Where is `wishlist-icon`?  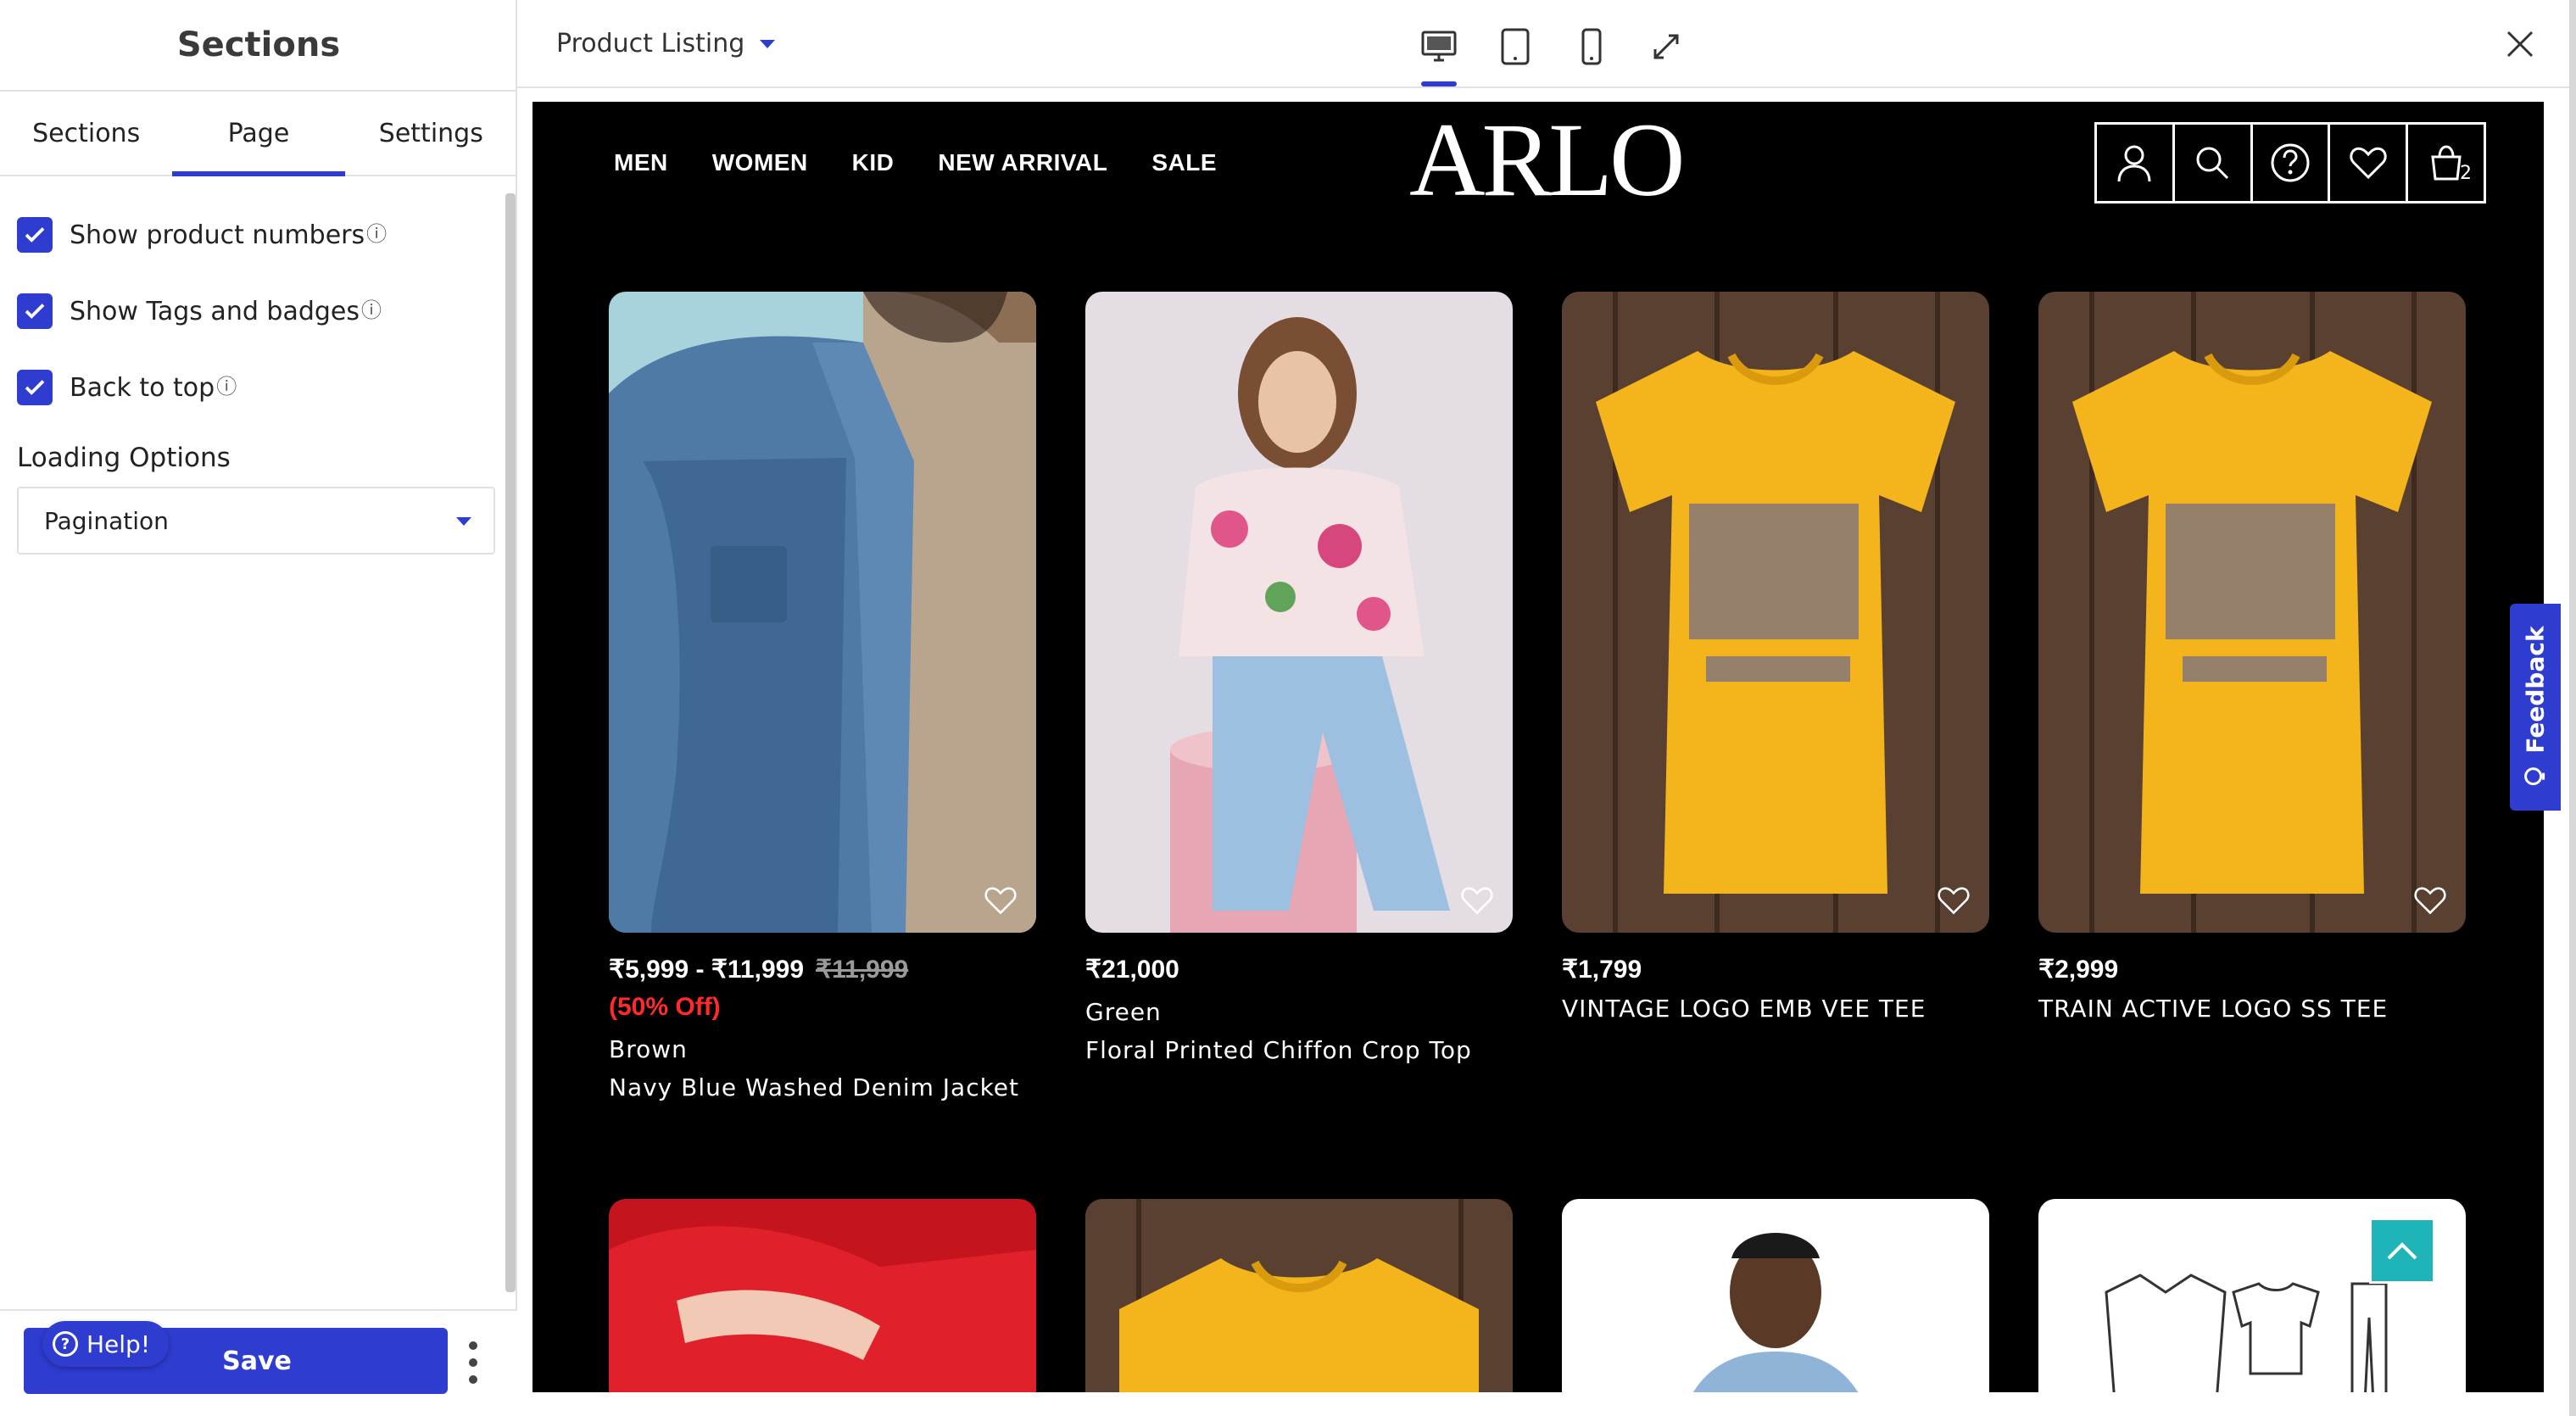
wishlist-icon is located at coordinates (2369, 163).